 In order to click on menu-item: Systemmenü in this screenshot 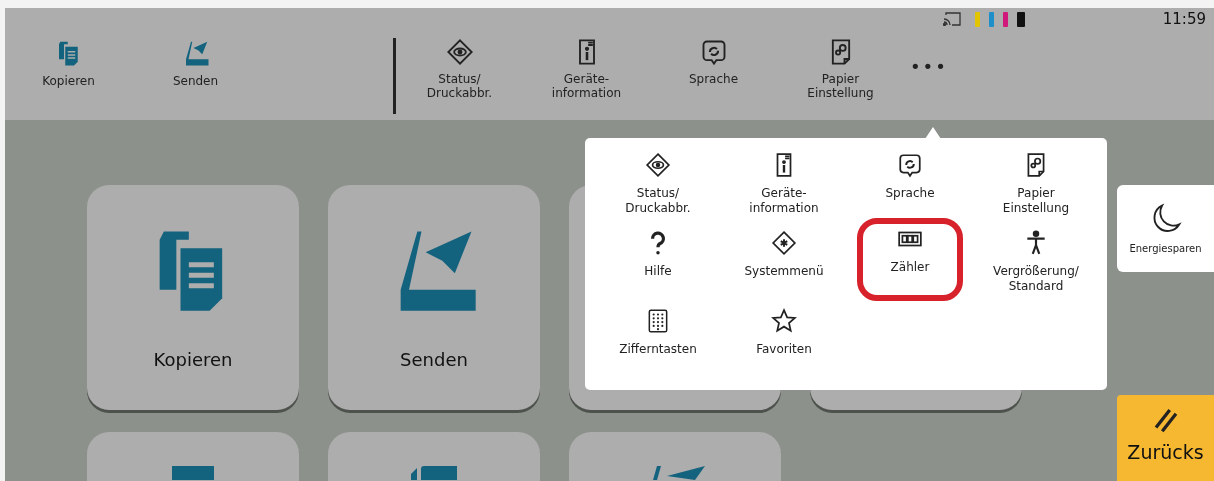, I will do `click(784, 267)`.